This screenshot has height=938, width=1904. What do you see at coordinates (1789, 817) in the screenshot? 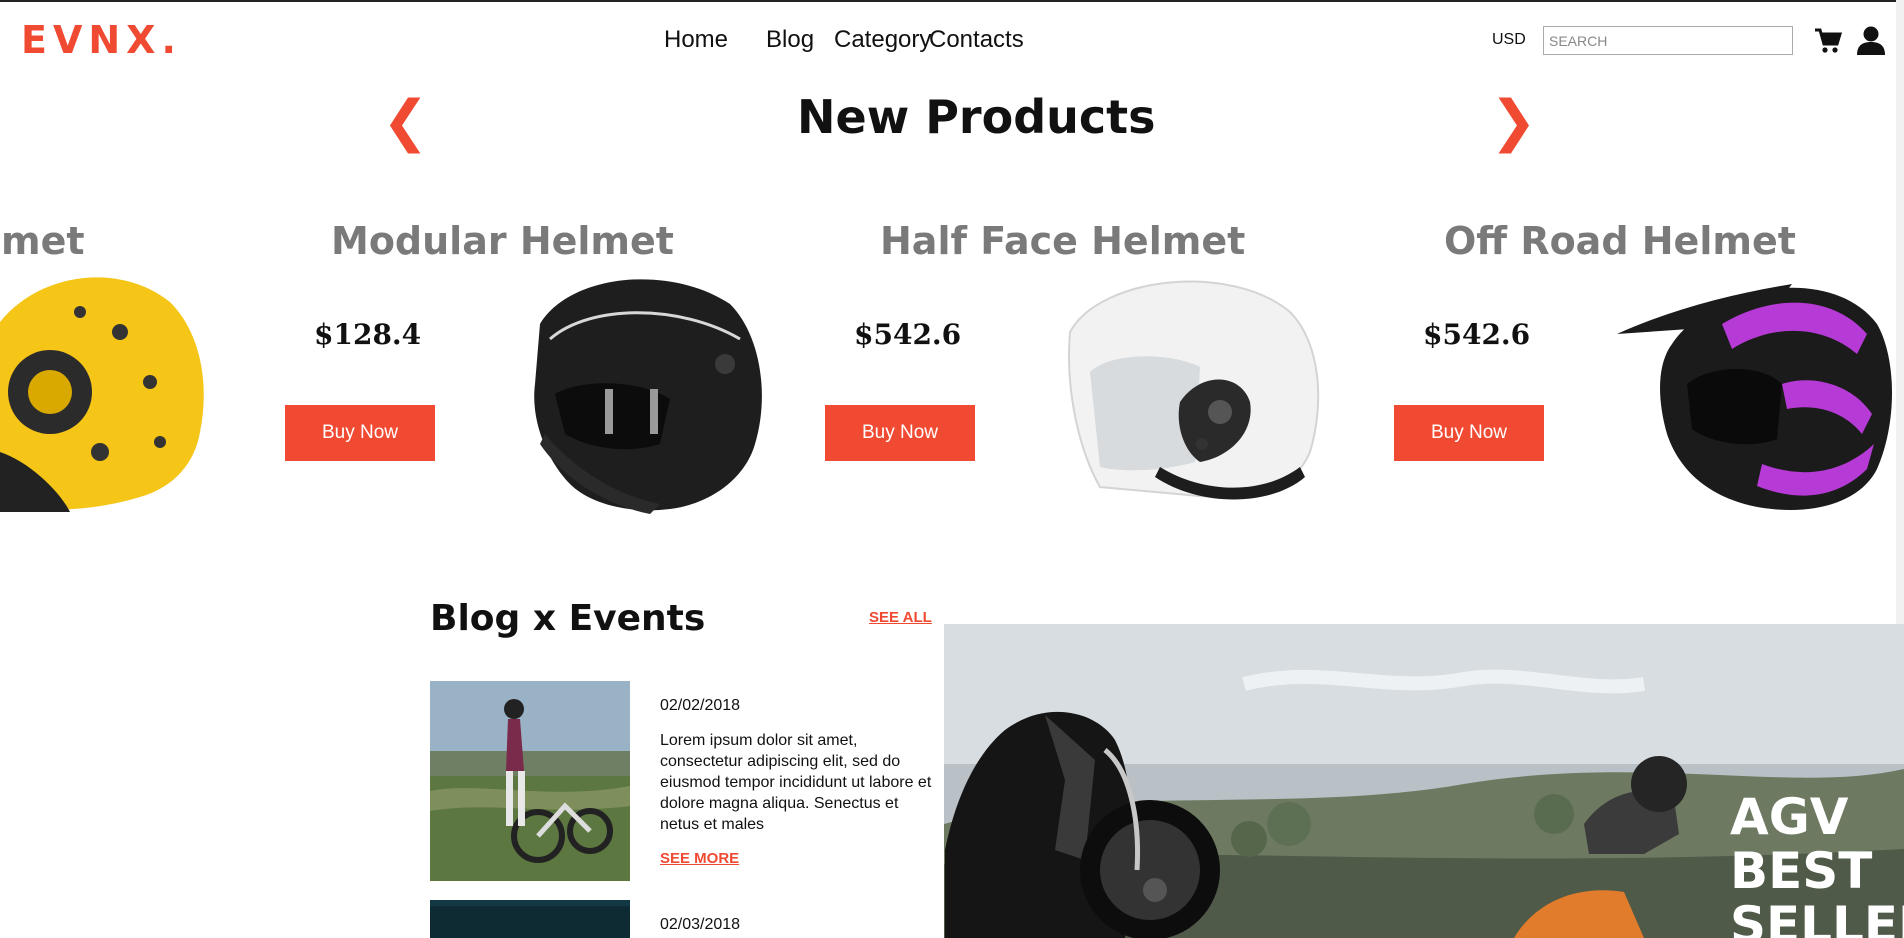
I see `banner-line: AGV` at bounding box center [1789, 817].